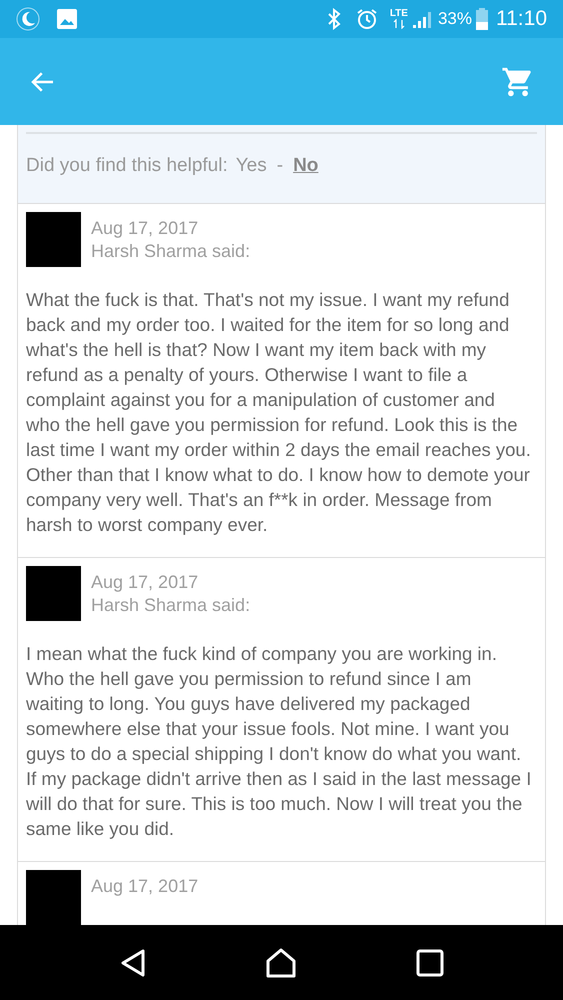 The image size is (563, 1000). What do you see at coordinates (251, 166) in the screenshot?
I see `vote-link: Yes` at bounding box center [251, 166].